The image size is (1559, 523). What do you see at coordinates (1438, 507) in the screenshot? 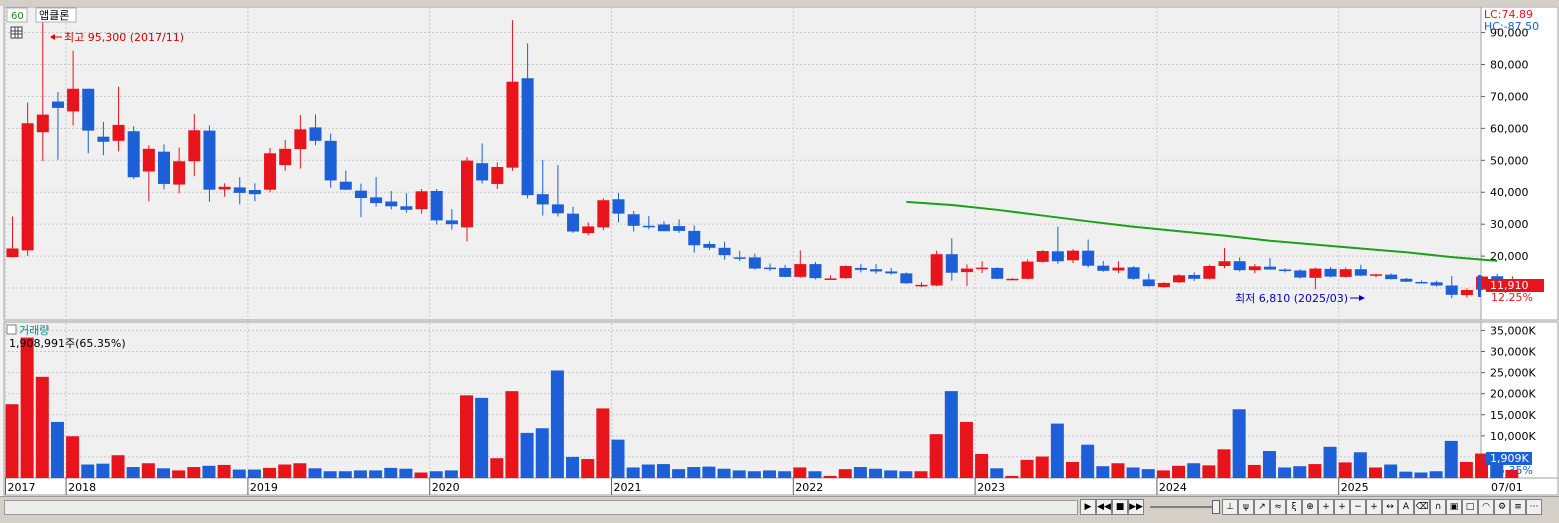
I see `magnet-icon: ∩` at bounding box center [1438, 507].